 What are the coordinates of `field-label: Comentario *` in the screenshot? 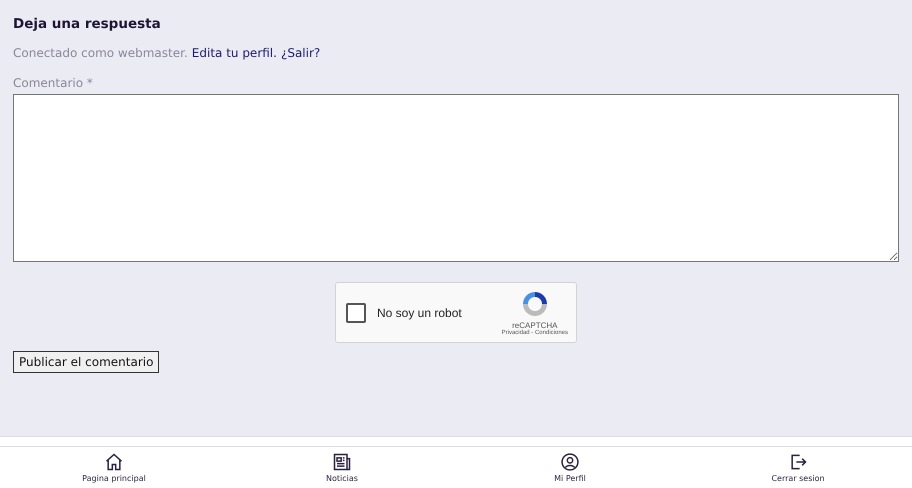 It's located at (53, 83).